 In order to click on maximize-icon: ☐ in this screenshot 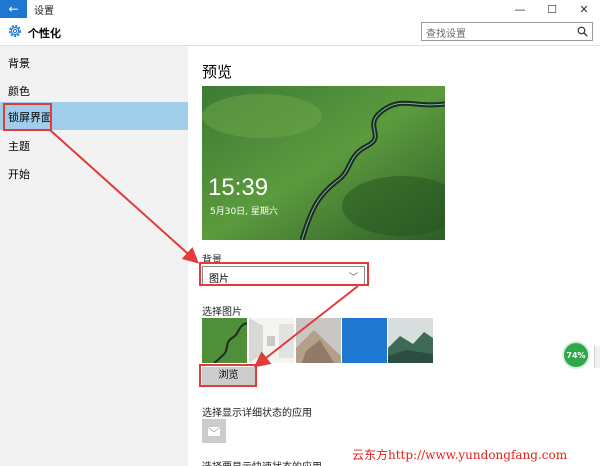, I will do `click(552, 9)`.